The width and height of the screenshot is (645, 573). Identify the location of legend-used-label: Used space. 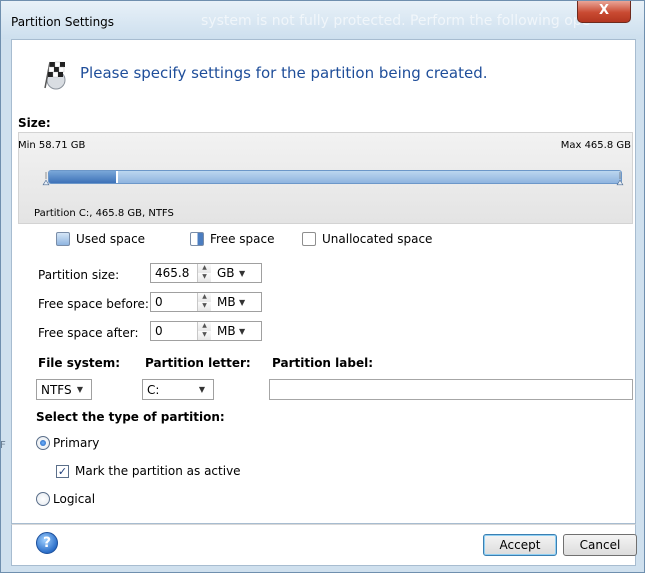
(111, 239).